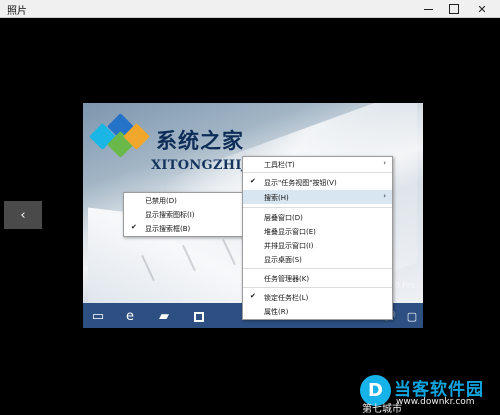 The image size is (500, 415). Describe the element at coordinates (317, 278) in the screenshot. I see `menu-item-task-manager: 任务管理器(K)` at that location.